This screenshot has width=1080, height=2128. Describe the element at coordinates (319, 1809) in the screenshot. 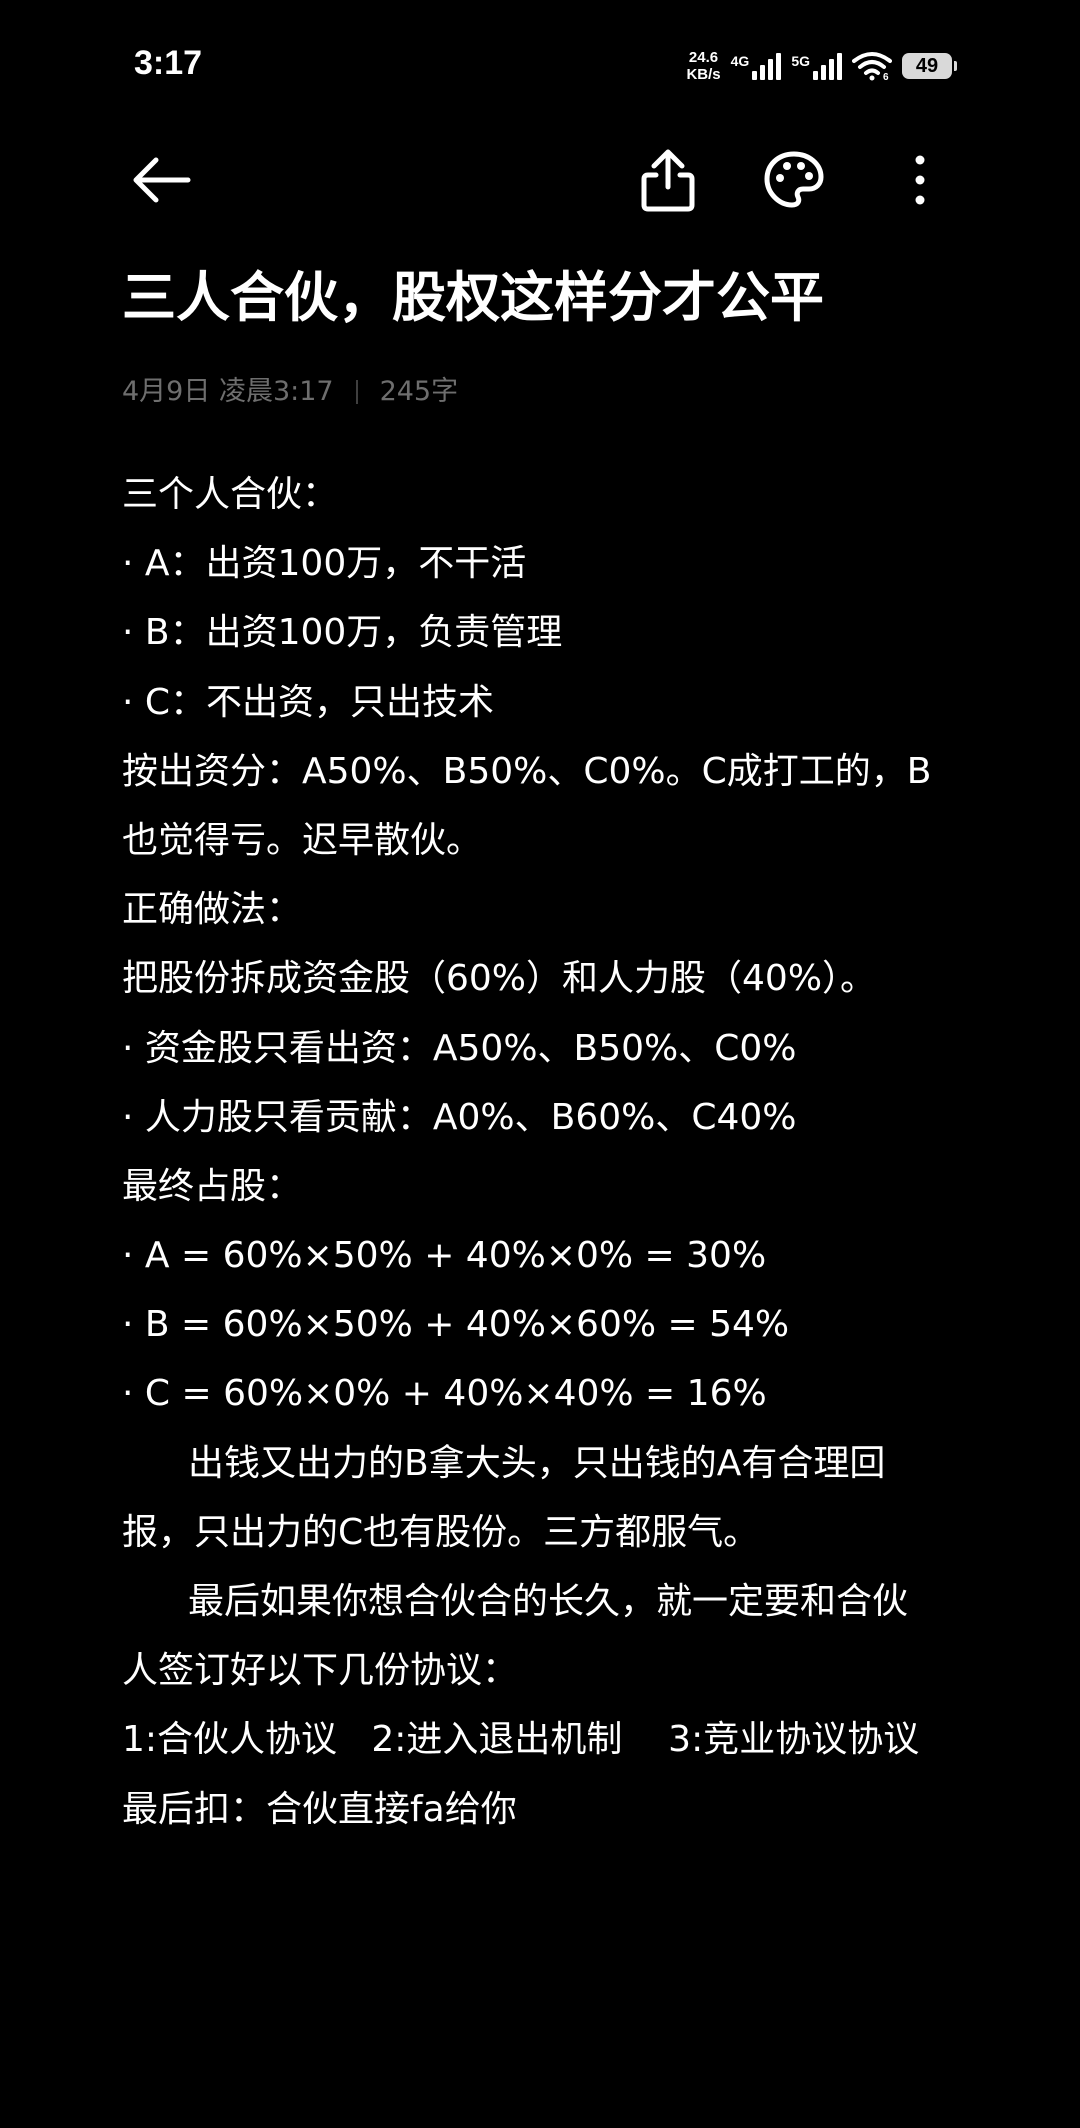

I see `note-line: 最后扣：合伙直接fa给你` at that location.